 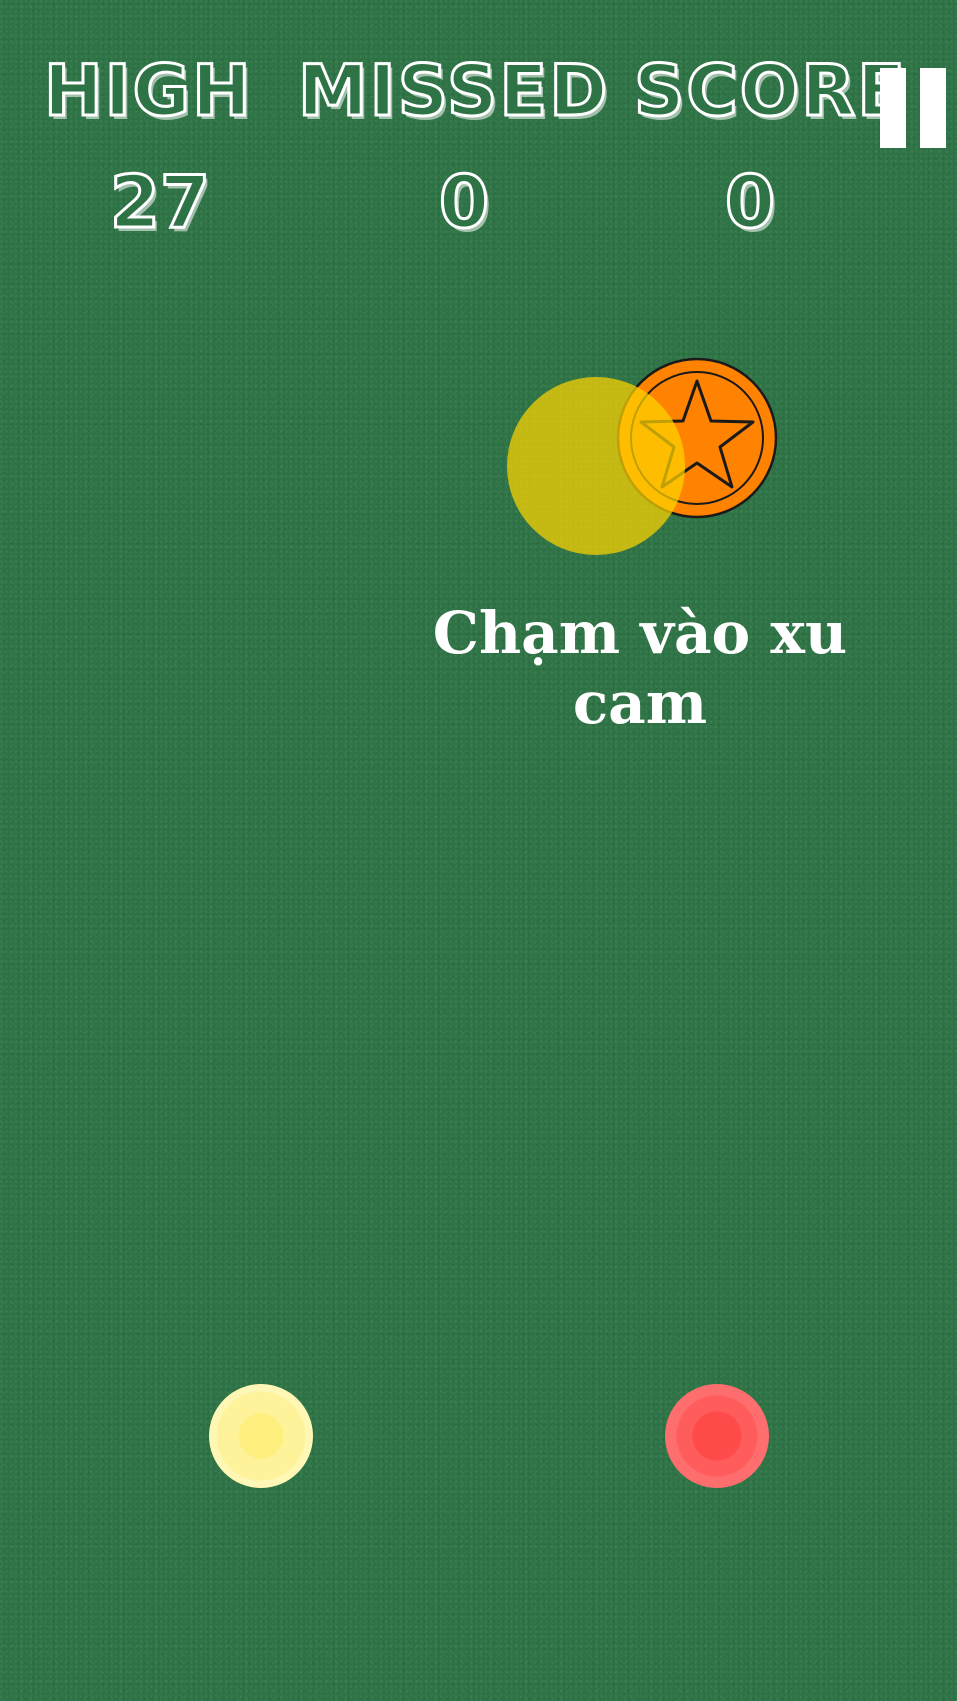 What do you see at coordinates (640, 703) in the screenshot?
I see `hint-line-2: cam` at bounding box center [640, 703].